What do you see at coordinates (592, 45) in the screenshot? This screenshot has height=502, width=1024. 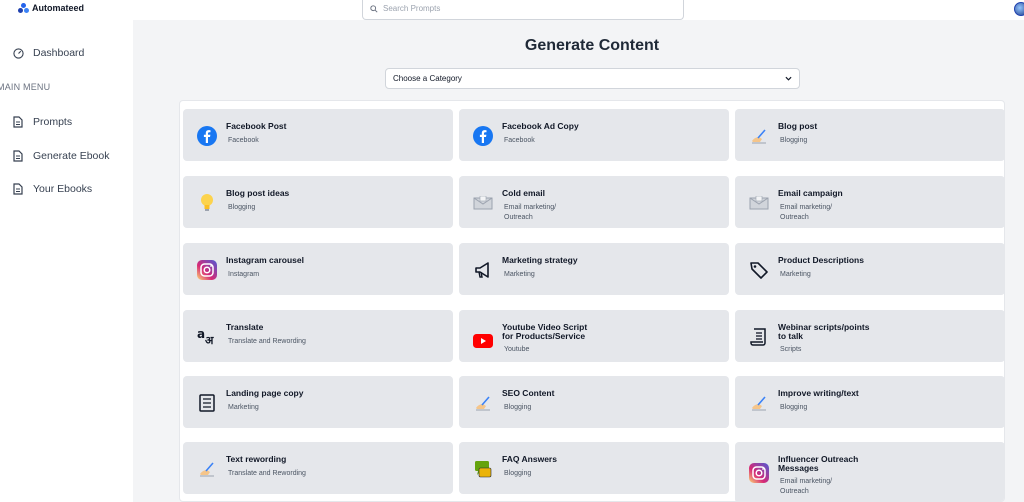 I see `page-title: Generate Content` at bounding box center [592, 45].